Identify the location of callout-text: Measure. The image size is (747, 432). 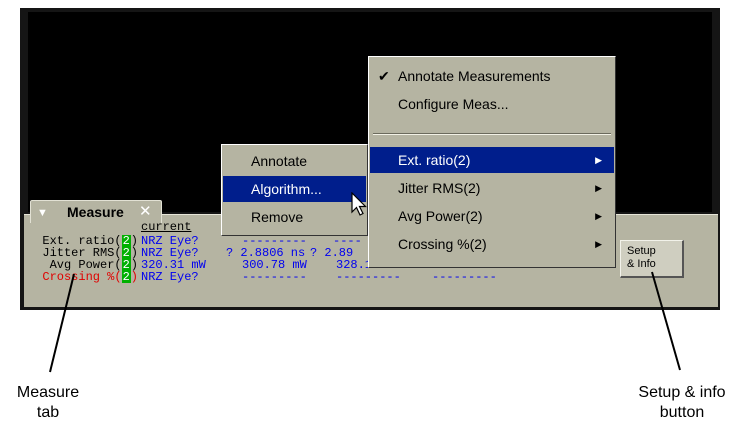
(48, 392).